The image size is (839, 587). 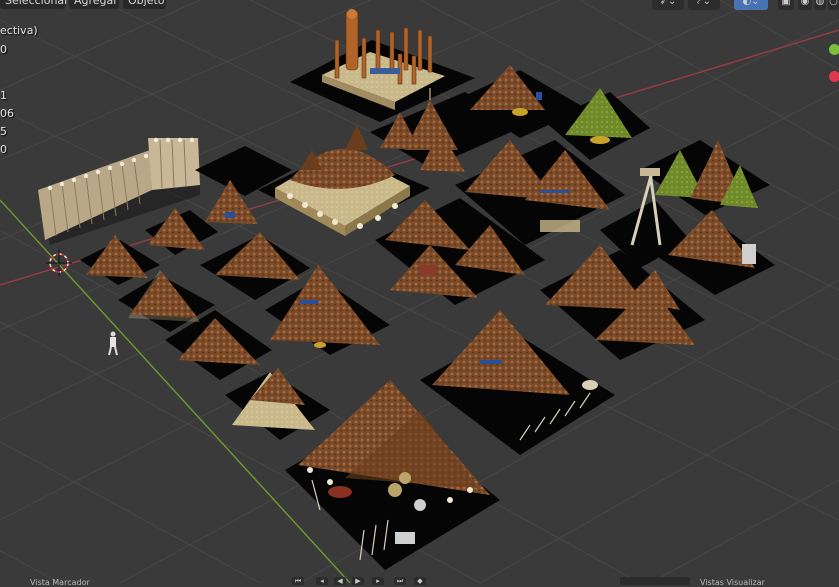 I want to click on render-shading-icon: ○, so click(x=833, y=3).